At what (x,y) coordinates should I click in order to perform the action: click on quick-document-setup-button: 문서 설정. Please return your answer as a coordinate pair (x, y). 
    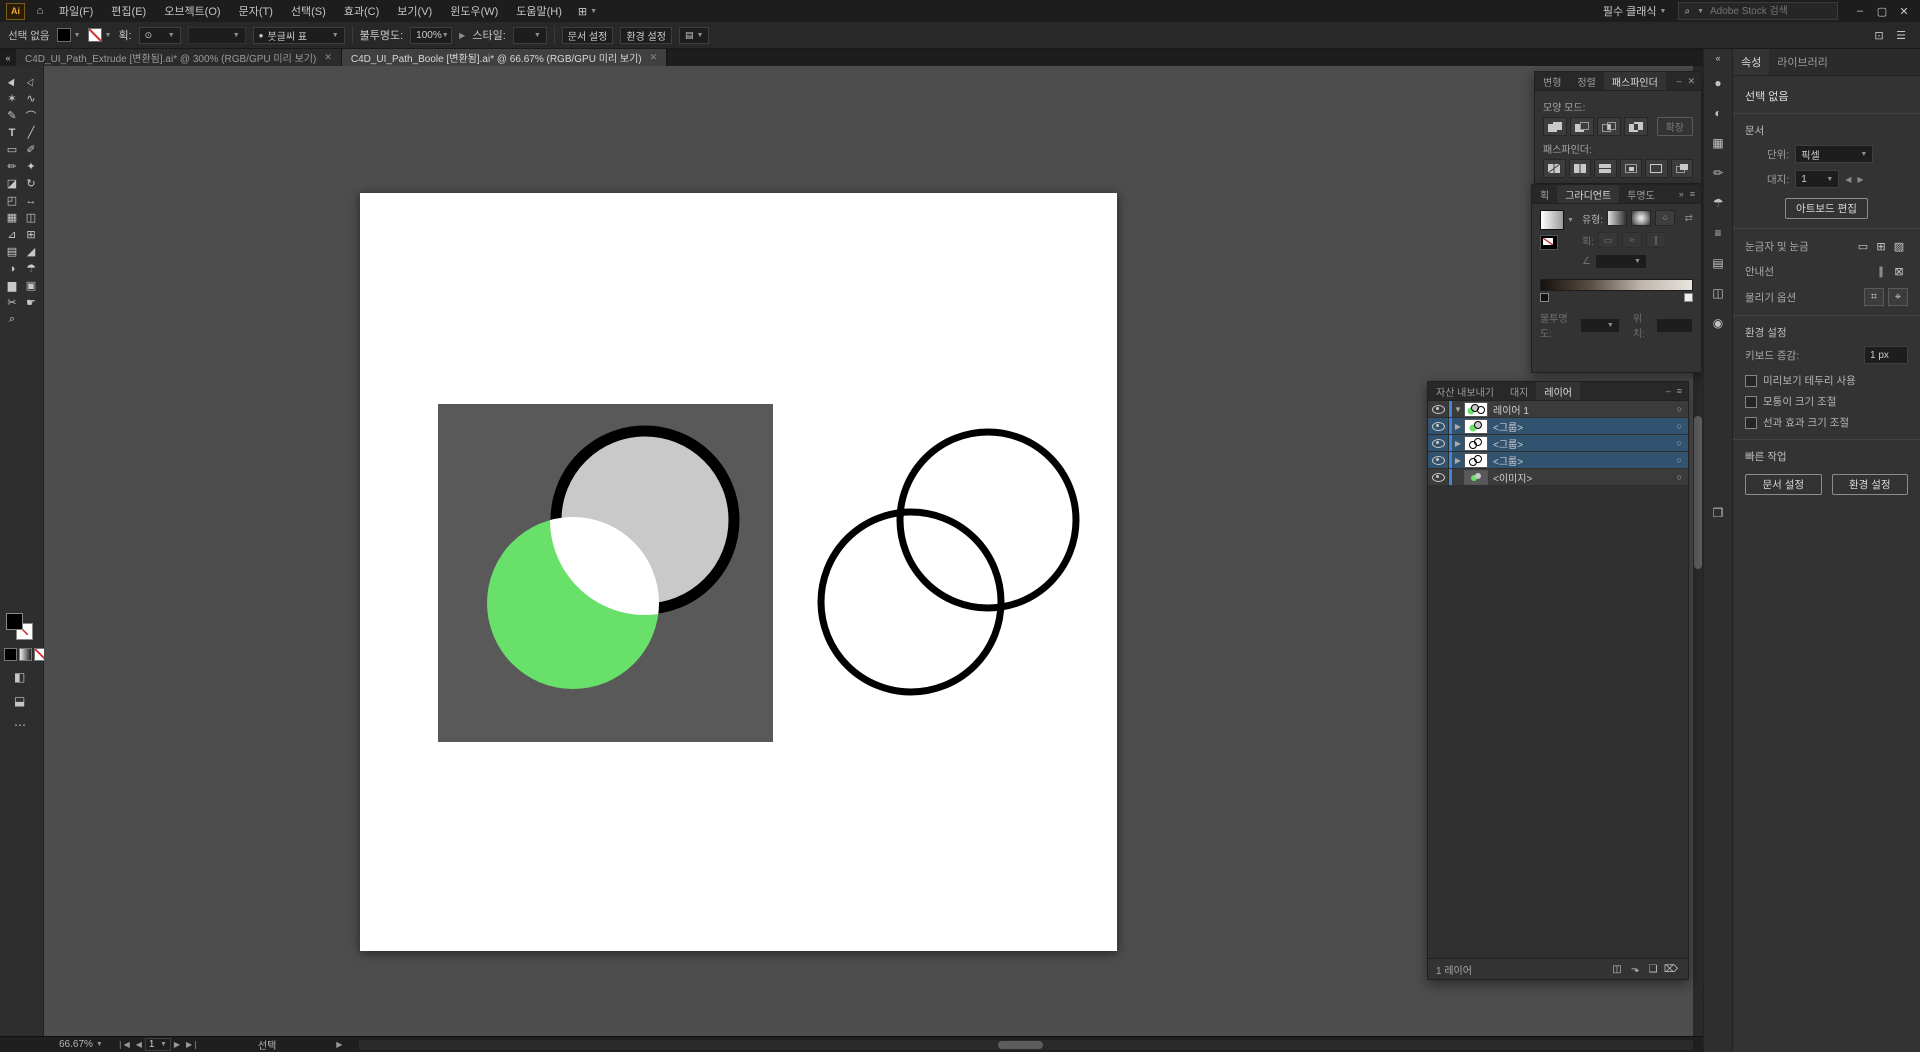
    Looking at the image, I should click on (1783, 484).